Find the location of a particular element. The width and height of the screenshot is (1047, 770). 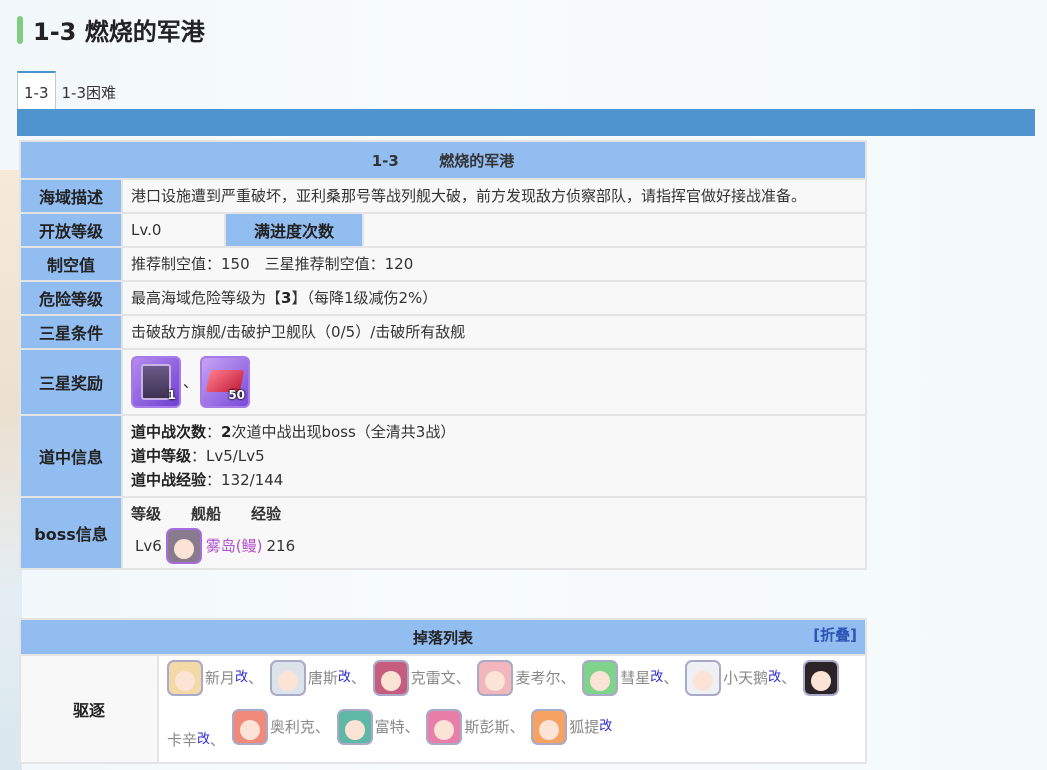

stage-name: 燃烧的军港 is located at coordinates (477, 160).